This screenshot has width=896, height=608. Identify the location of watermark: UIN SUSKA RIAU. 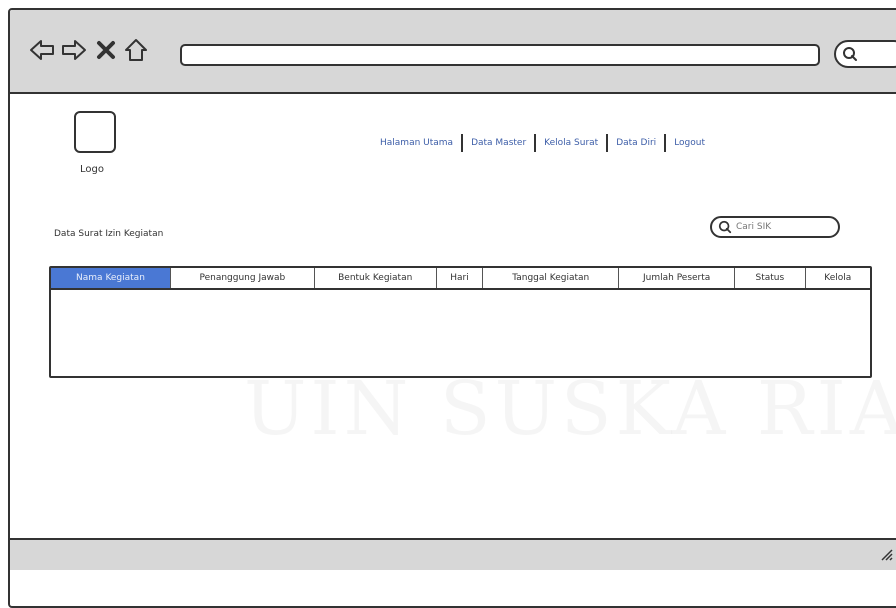
(570, 409).